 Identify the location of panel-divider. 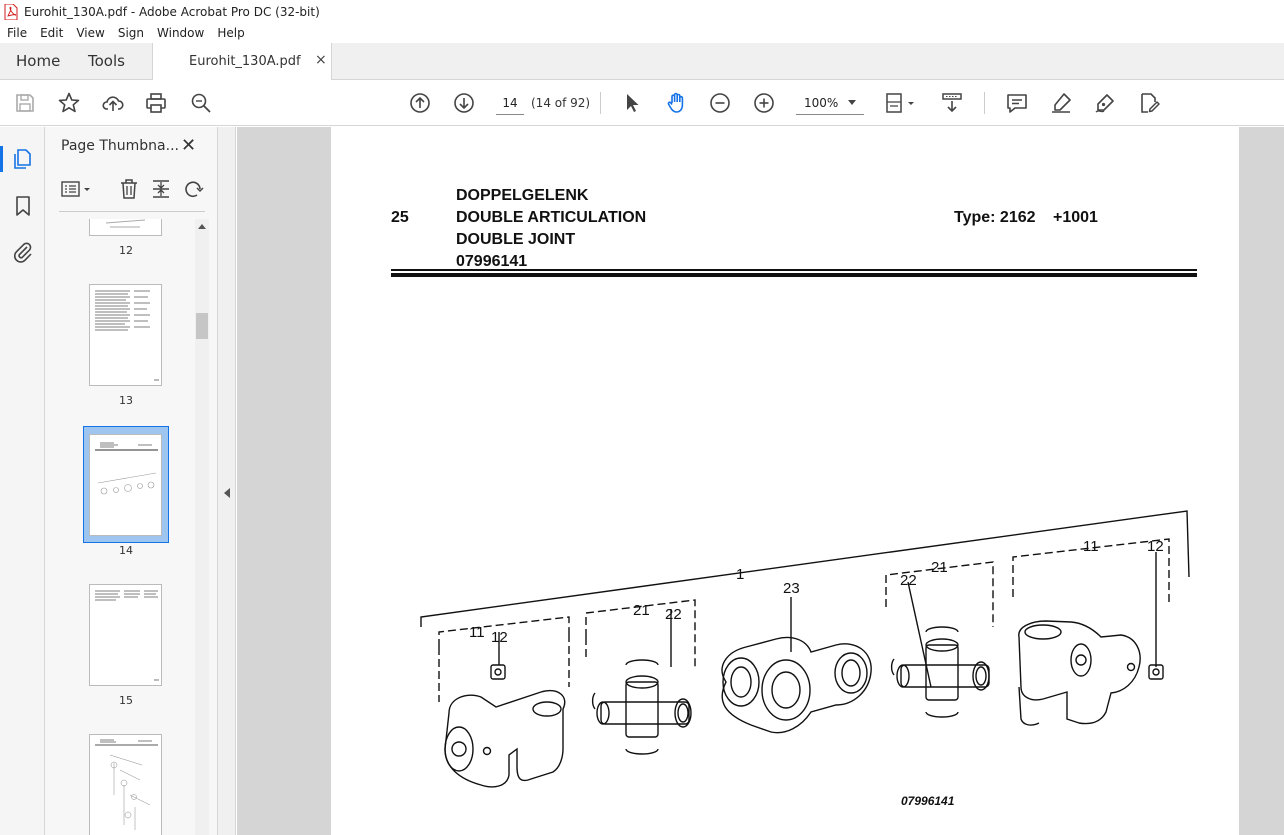
(132, 211).